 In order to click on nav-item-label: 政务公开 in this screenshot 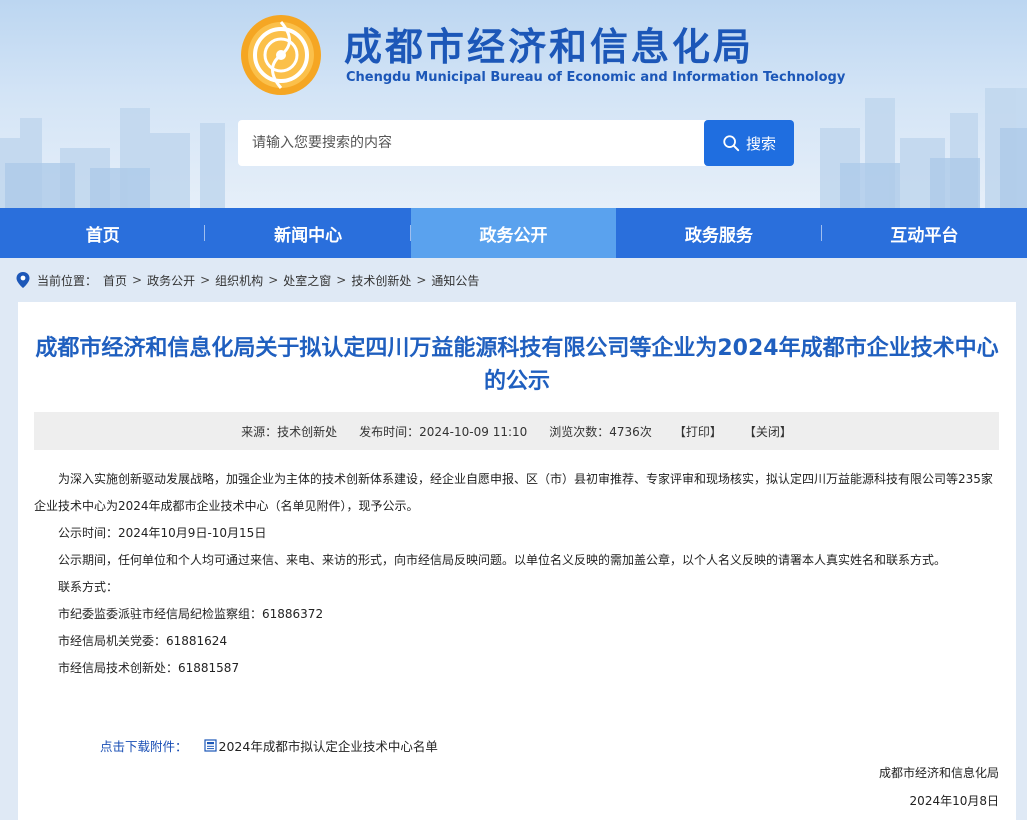, I will do `click(513, 235)`.